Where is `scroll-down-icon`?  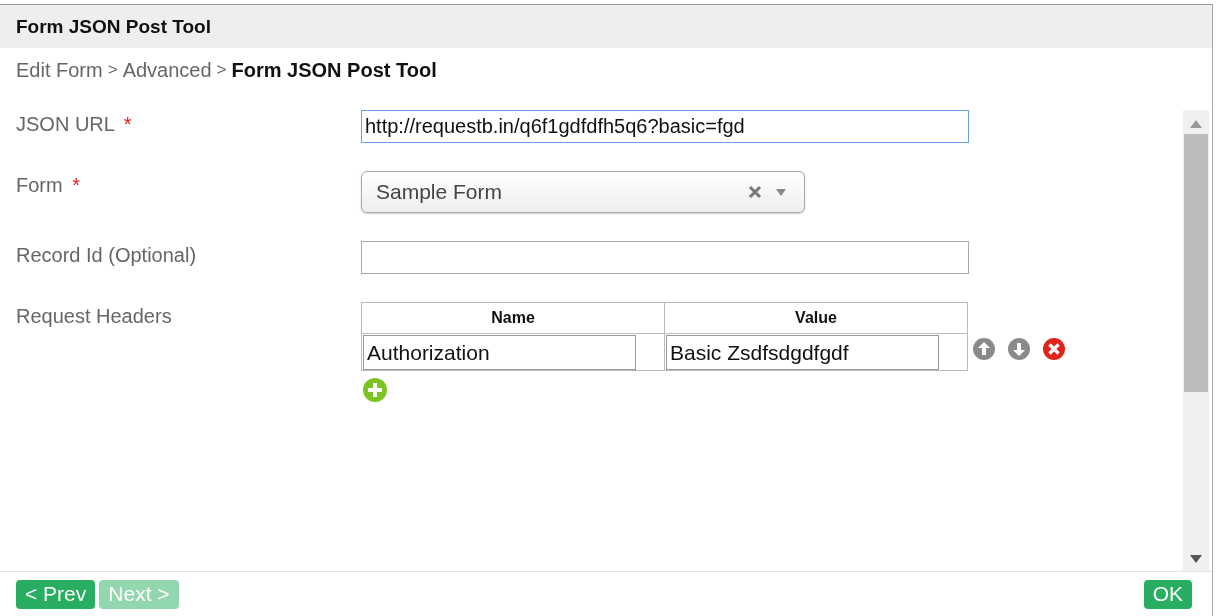
scroll-down-icon is located at coordinates (1196, 559).